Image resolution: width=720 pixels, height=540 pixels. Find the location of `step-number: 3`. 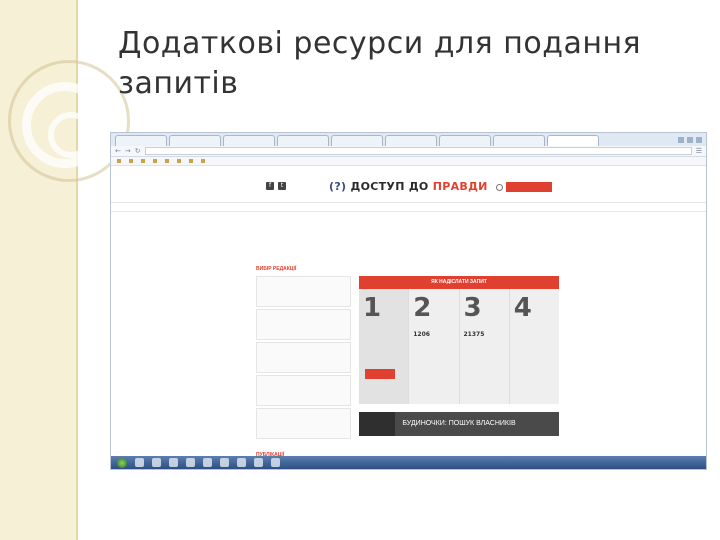

step-number: 3 is located at coordinates (472, 308).